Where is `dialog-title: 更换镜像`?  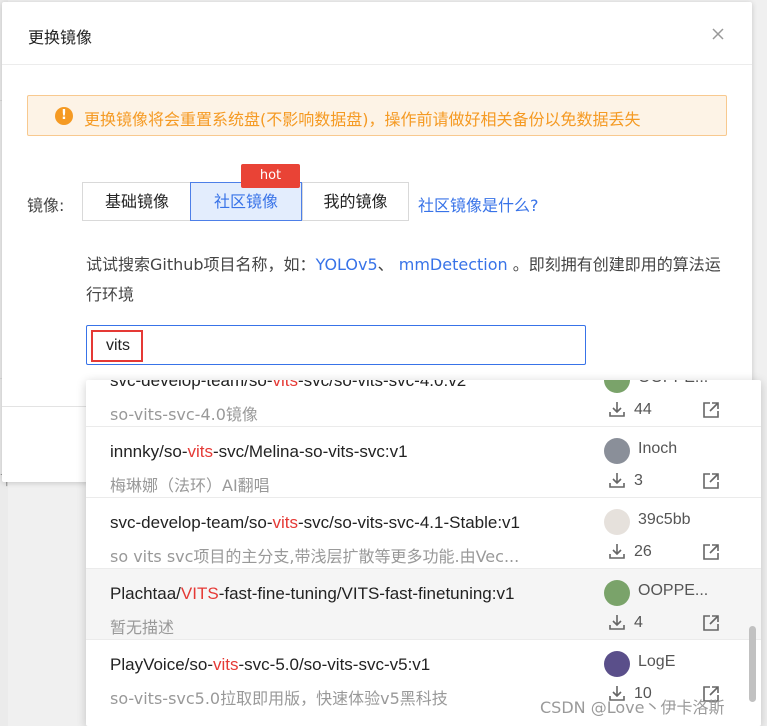
dialog-title: 更换镜像 is located at coordinates (60, 37).